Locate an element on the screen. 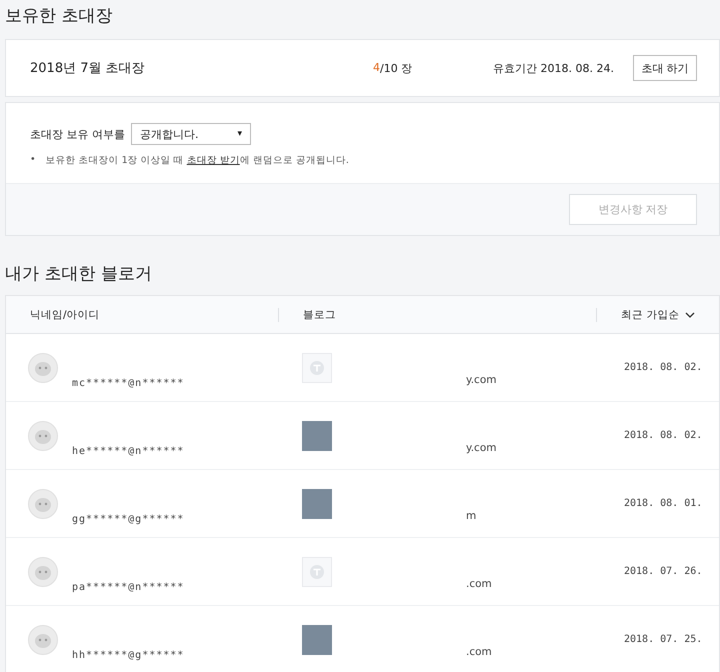 This screenshot has height=672, width=720. info-note: 보유한 초대장이 1장 이상일 때 초대장 받기 에 랜덤으로 공개됩니다. is located at coordinates (197, 160).